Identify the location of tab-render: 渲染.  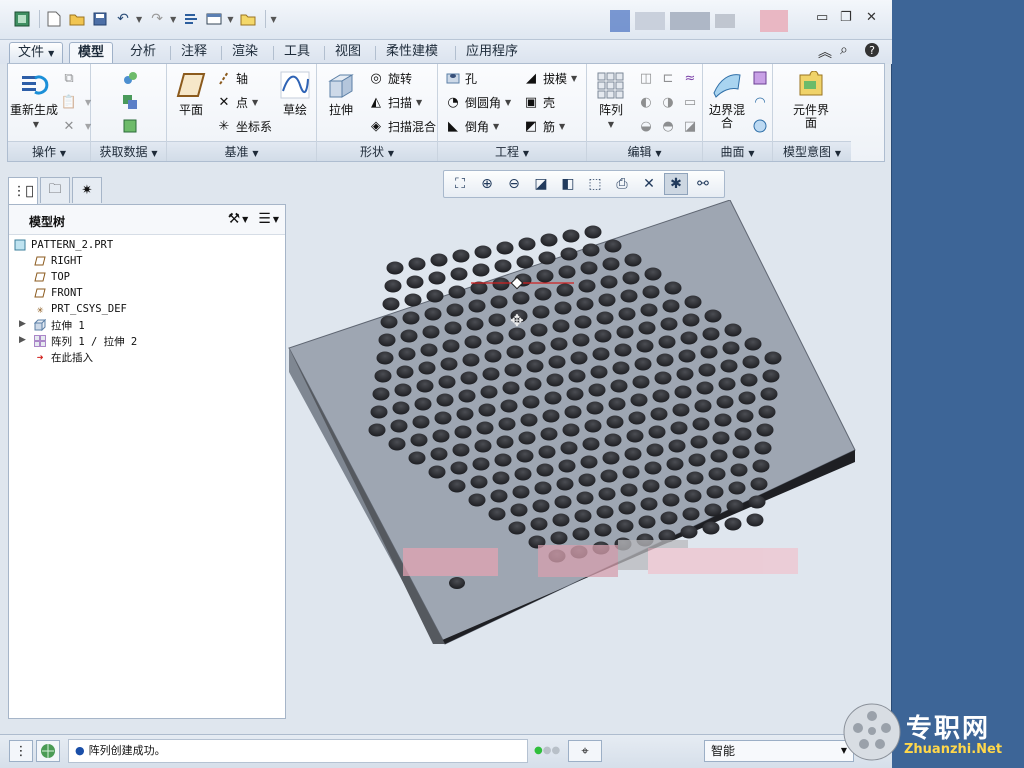
(245, 53).